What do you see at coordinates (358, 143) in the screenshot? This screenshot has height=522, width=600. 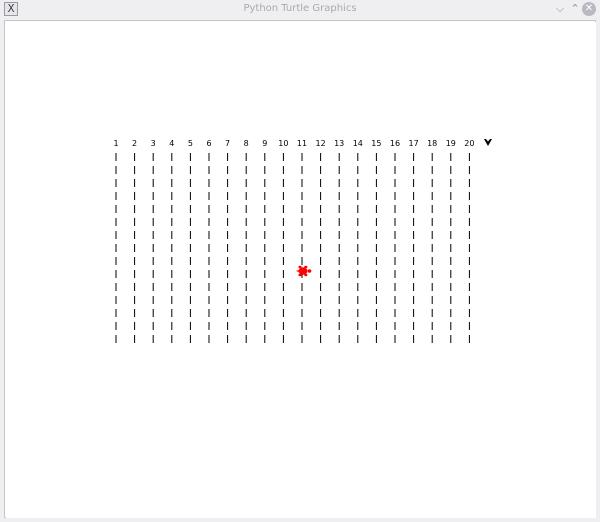 I see `column-label-14: 14` at bounding box center [358, 143].